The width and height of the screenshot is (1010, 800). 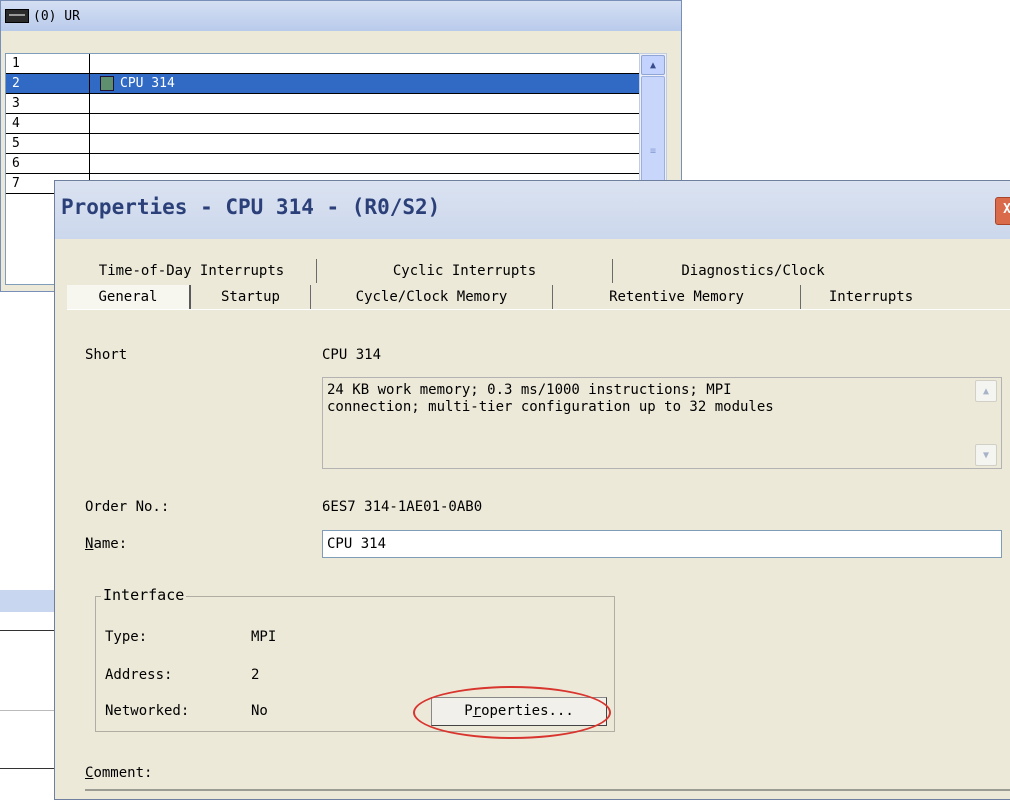 I want to click on rack-row: 1, so click(x=323, y=64).